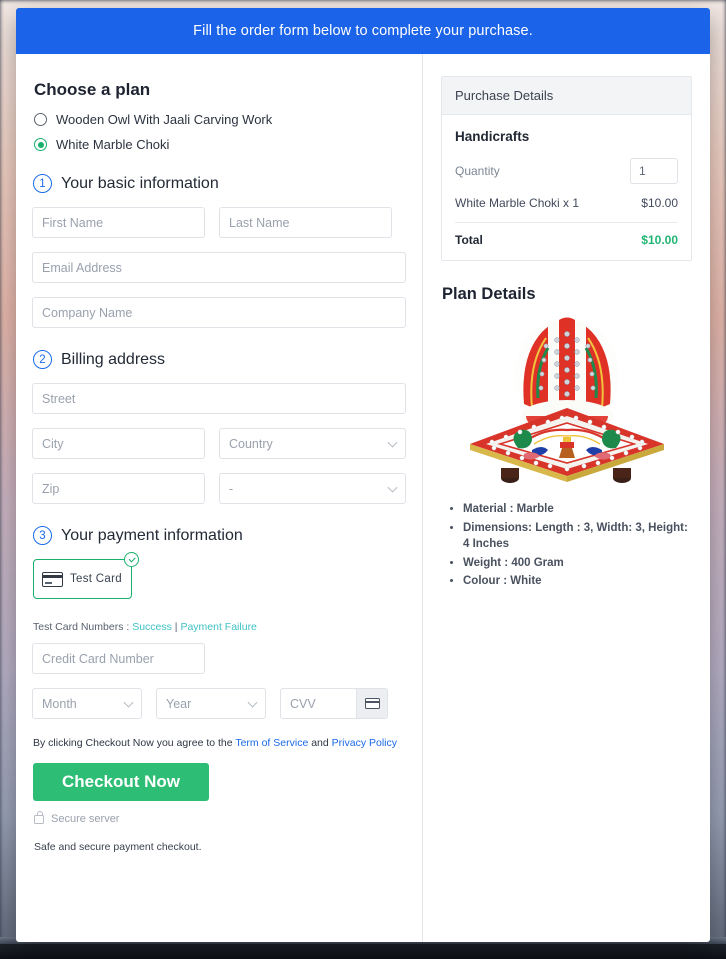  I want to click on total-label: Total, so click(469, 240).